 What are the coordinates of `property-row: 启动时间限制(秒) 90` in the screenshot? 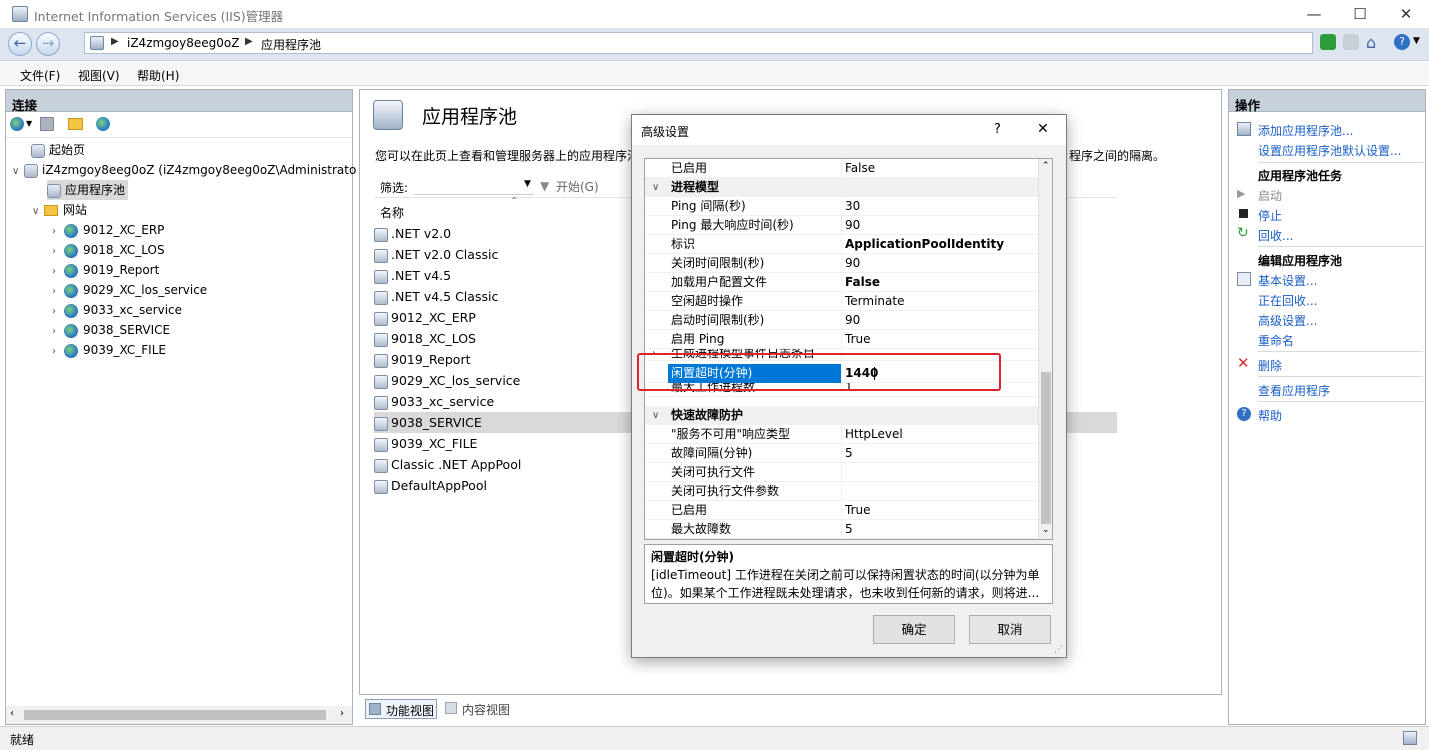 It's located at (842, 320).